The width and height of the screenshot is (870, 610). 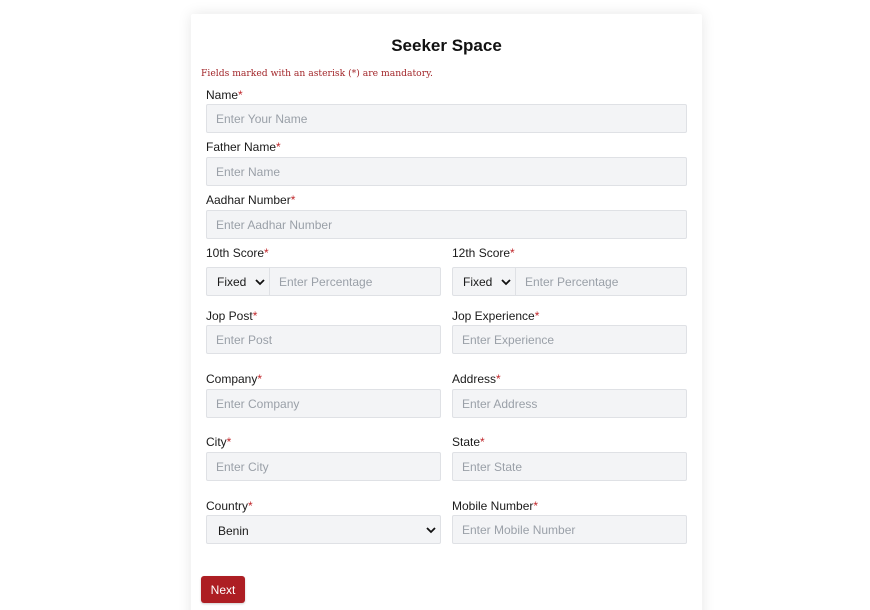 I want to click on company-label: Company*, so click(x=234, y=379).